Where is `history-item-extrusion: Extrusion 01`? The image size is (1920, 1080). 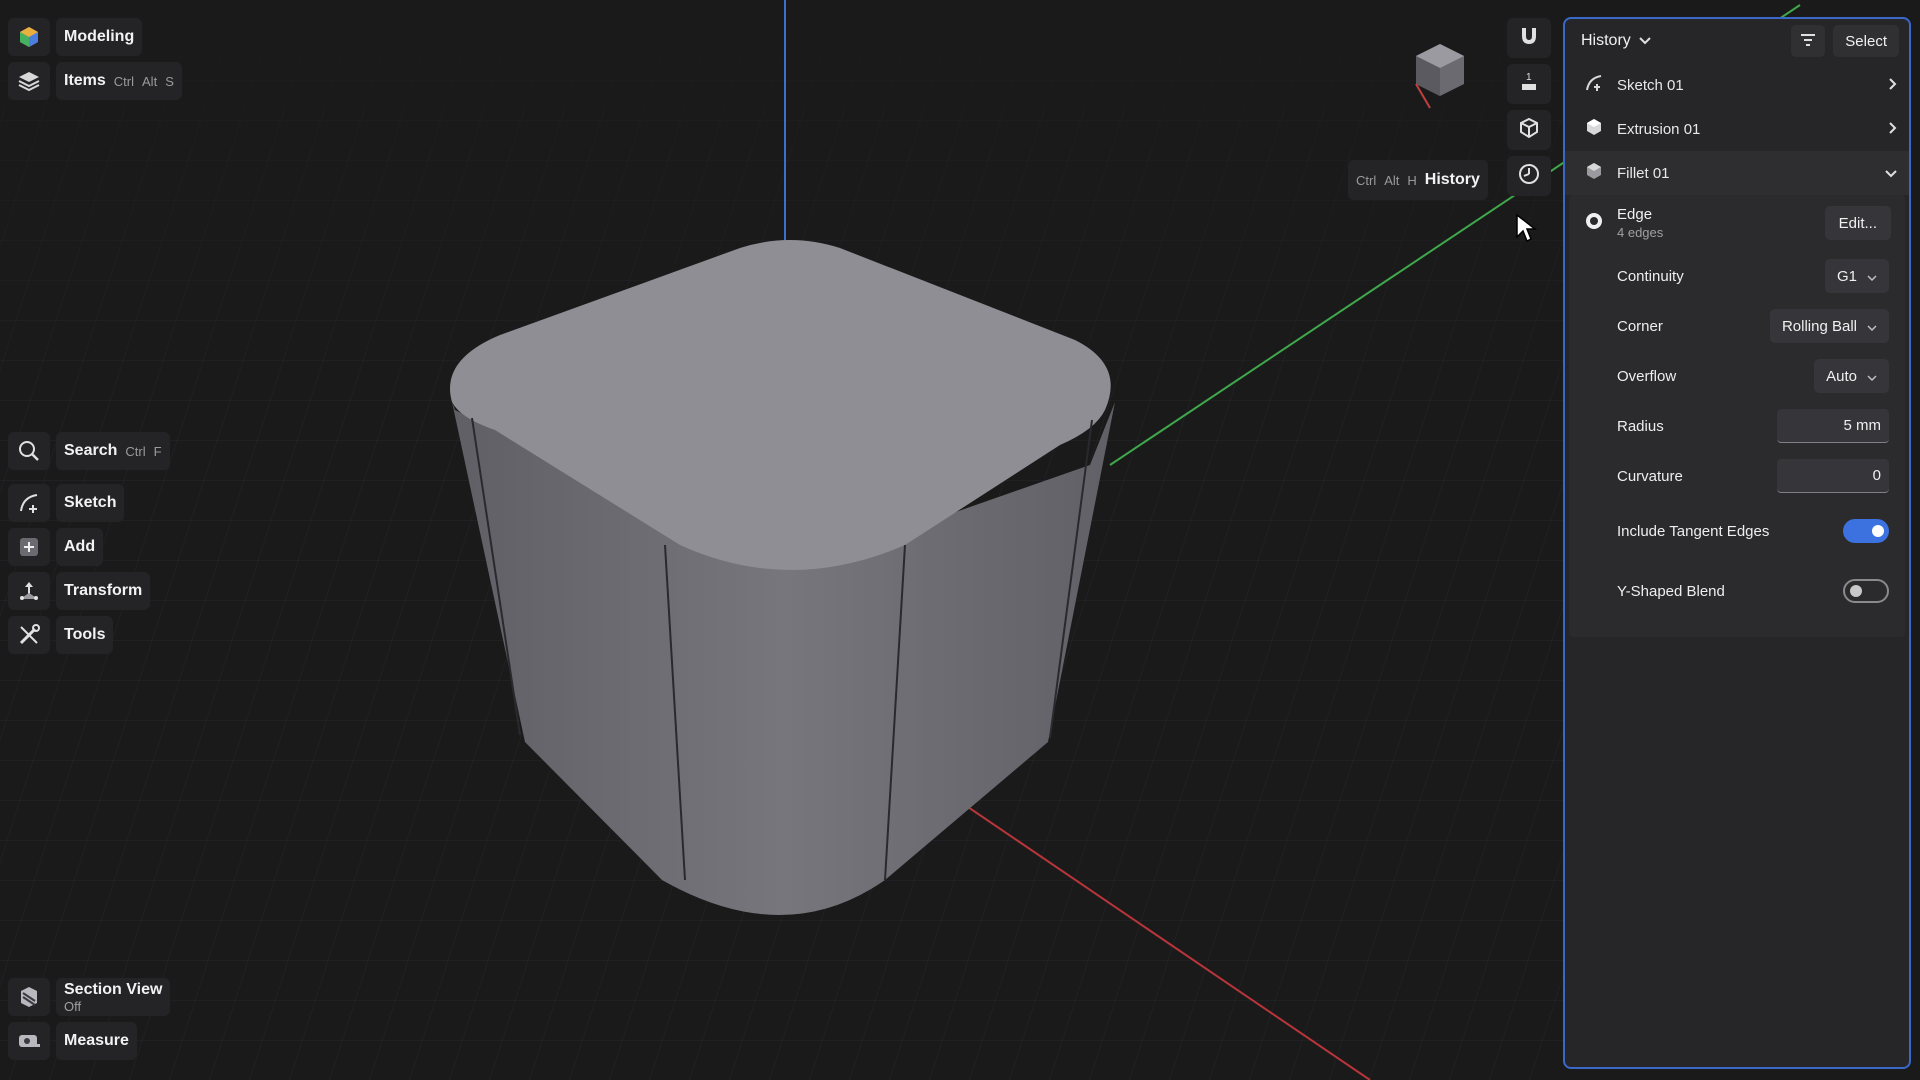 history-item-extrusion: Extrusion 01 is located at coordinates (1737, 129).